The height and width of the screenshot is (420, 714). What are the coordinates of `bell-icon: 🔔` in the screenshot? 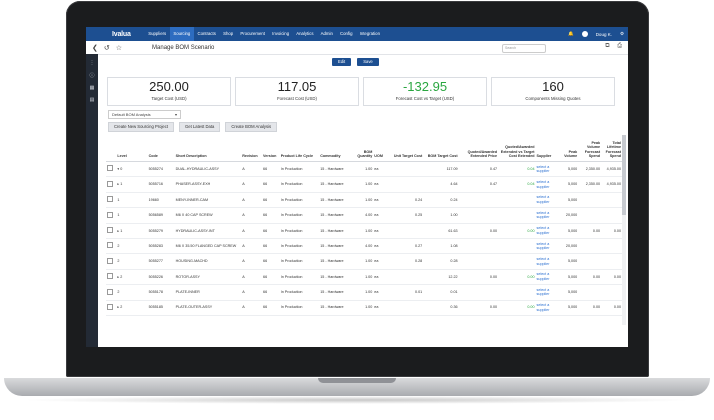 It's located at (571, 34).